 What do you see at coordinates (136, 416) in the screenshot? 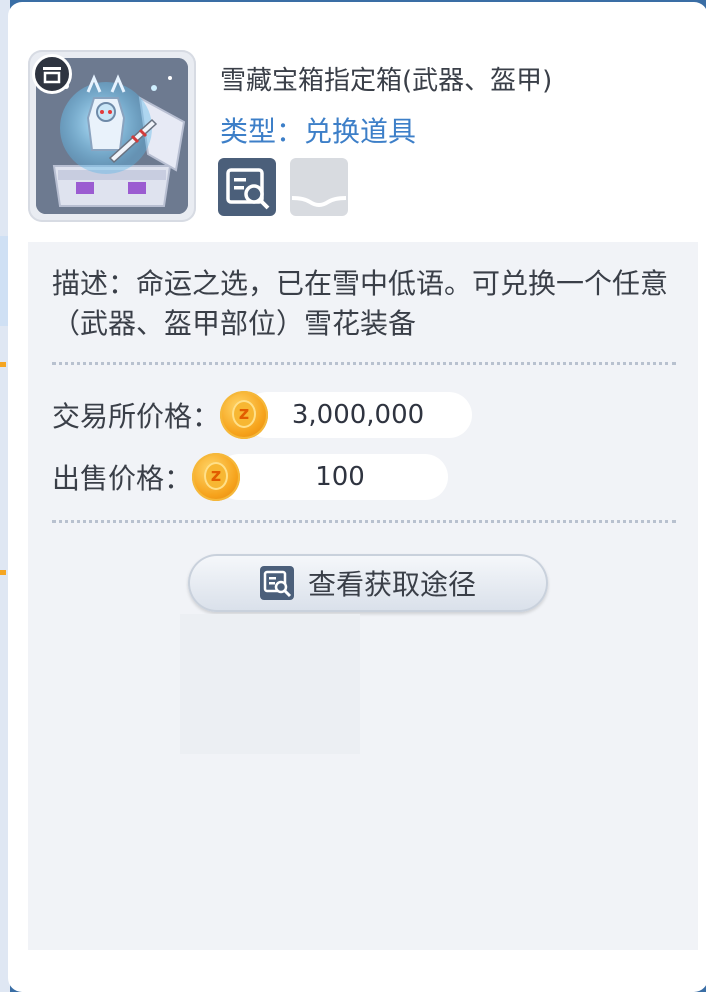
I see `exchange-price-label: 交易所价格：` at bounding box center [136, 416].